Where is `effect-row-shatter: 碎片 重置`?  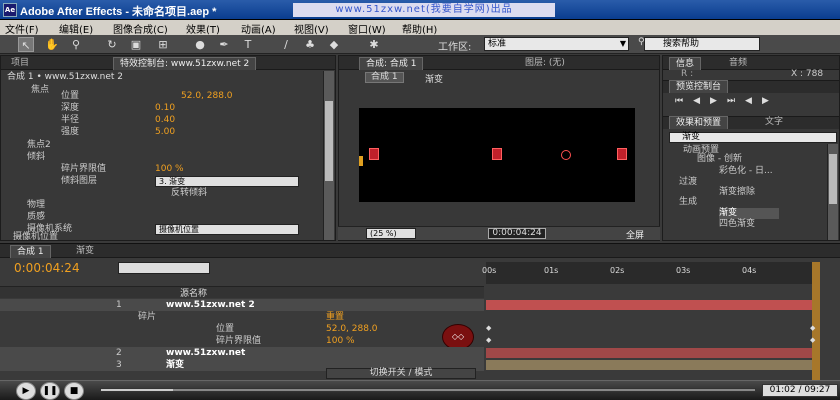
effect-row-shatter: 碎片 重置 is located at coordinates (242, 317).